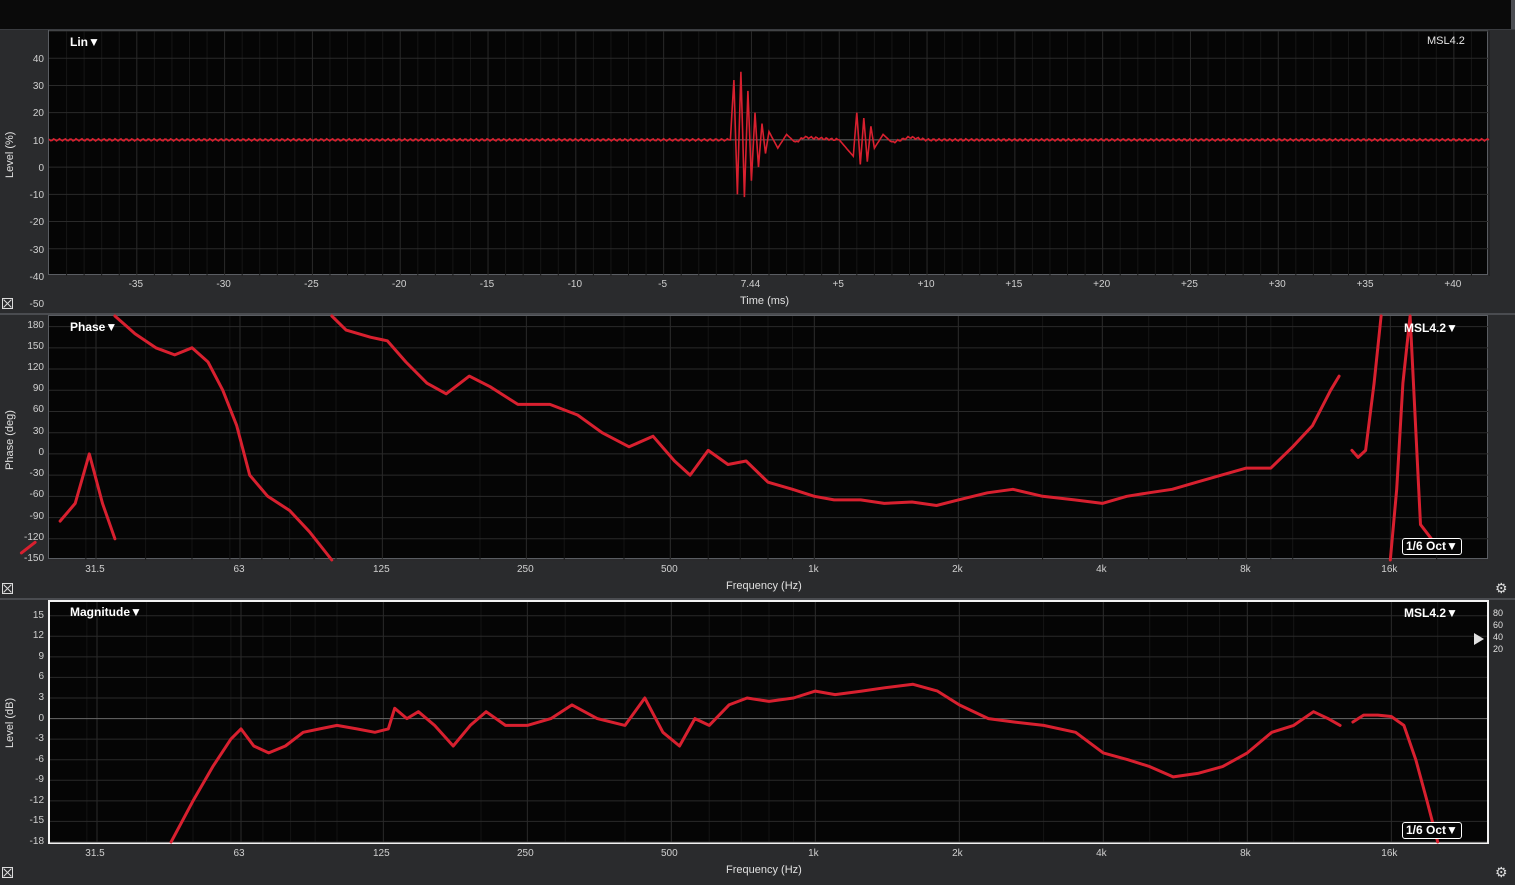 The width and height of the screenshot is (1515, 885). Describe the element at coordinates (41, 656) in the screenshot. I see `y-tick-label: 9` at that location.